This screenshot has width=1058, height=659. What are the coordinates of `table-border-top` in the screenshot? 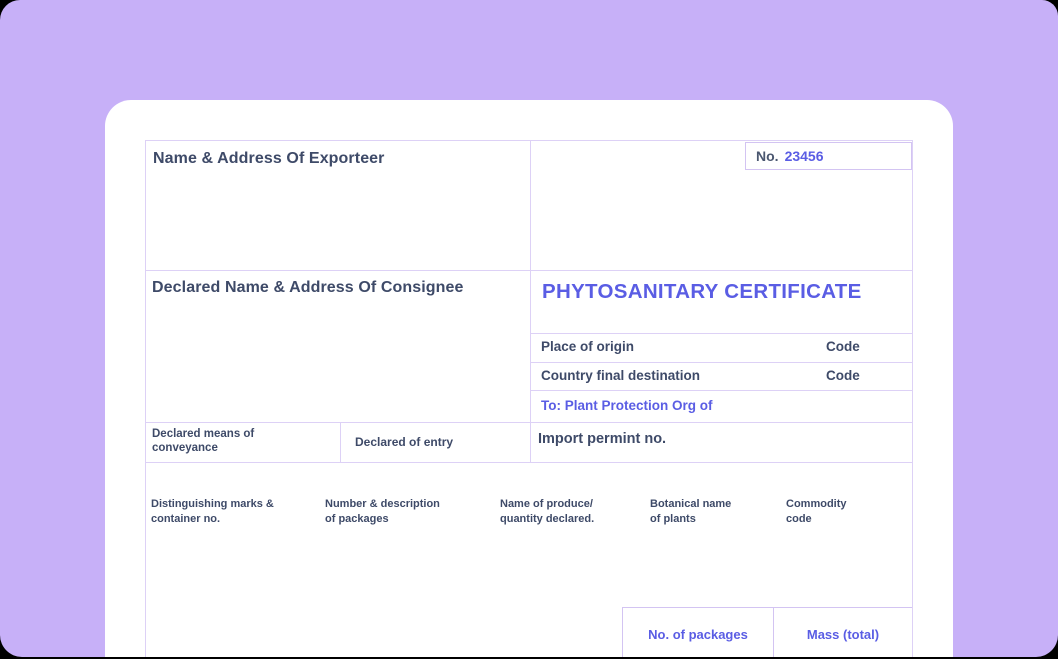 It's located at (529, 140).